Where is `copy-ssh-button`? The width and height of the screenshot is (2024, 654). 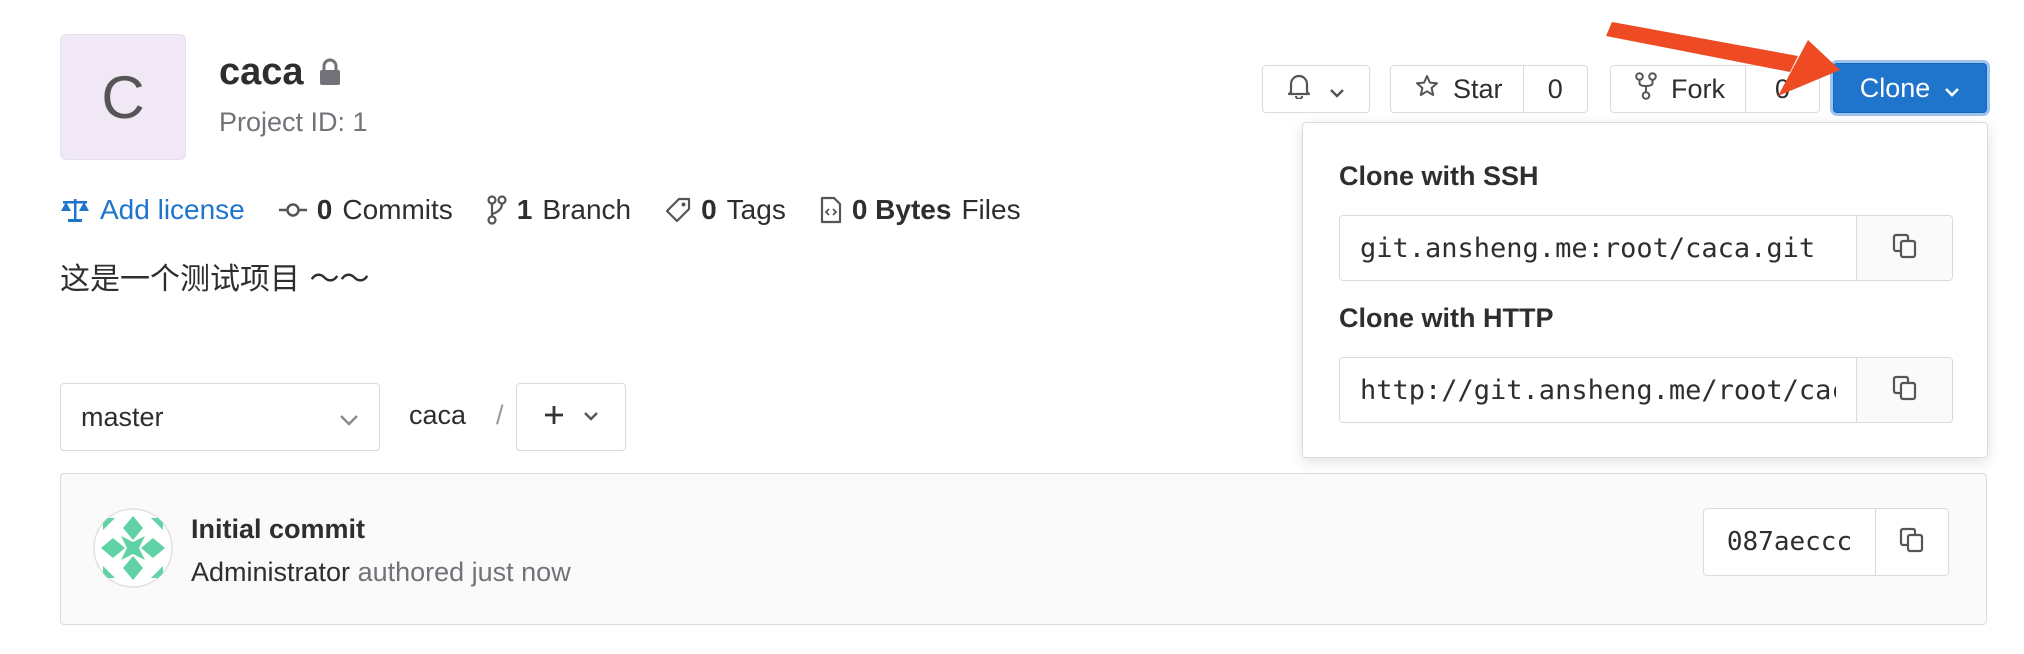 copy-ssh-button is located at coordinates (1904, 248).